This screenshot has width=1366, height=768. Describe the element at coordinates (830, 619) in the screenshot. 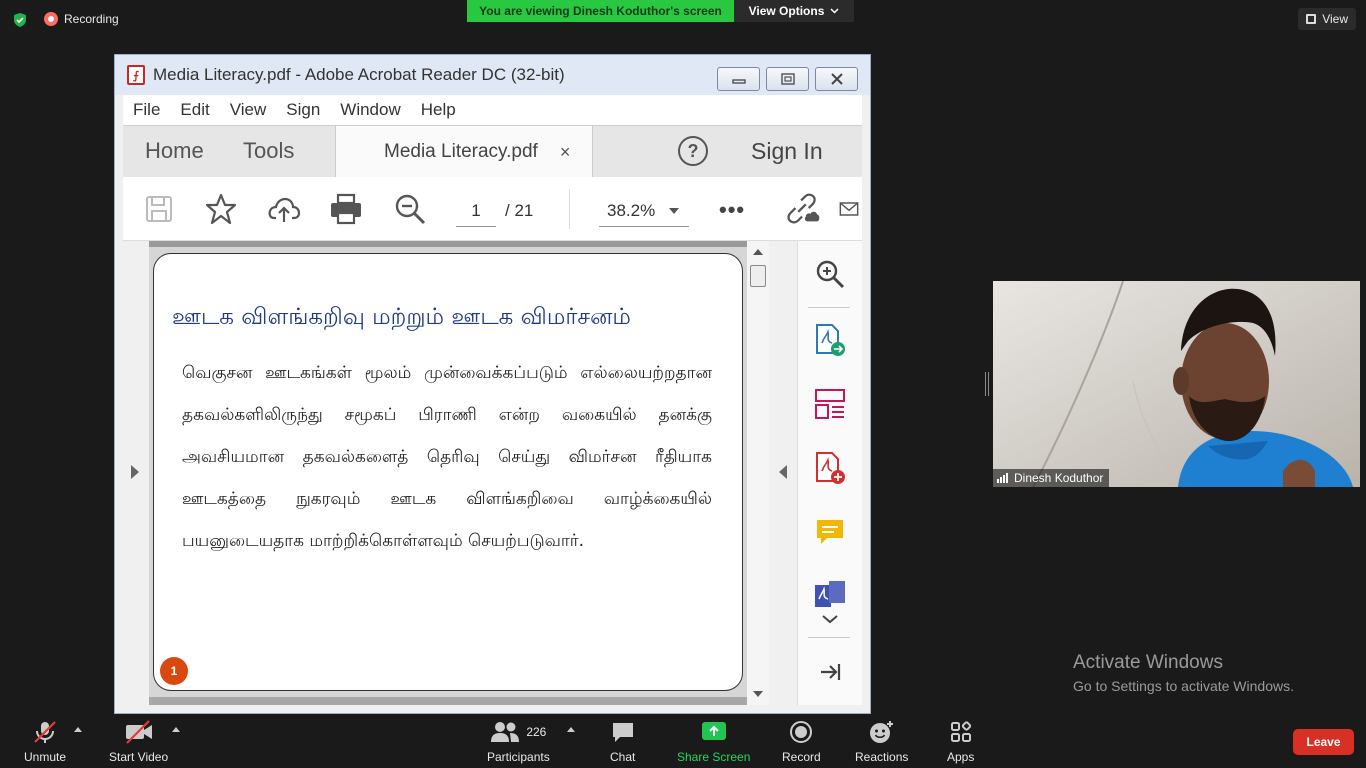

I see `more-tools-chevron-icon` at that location.